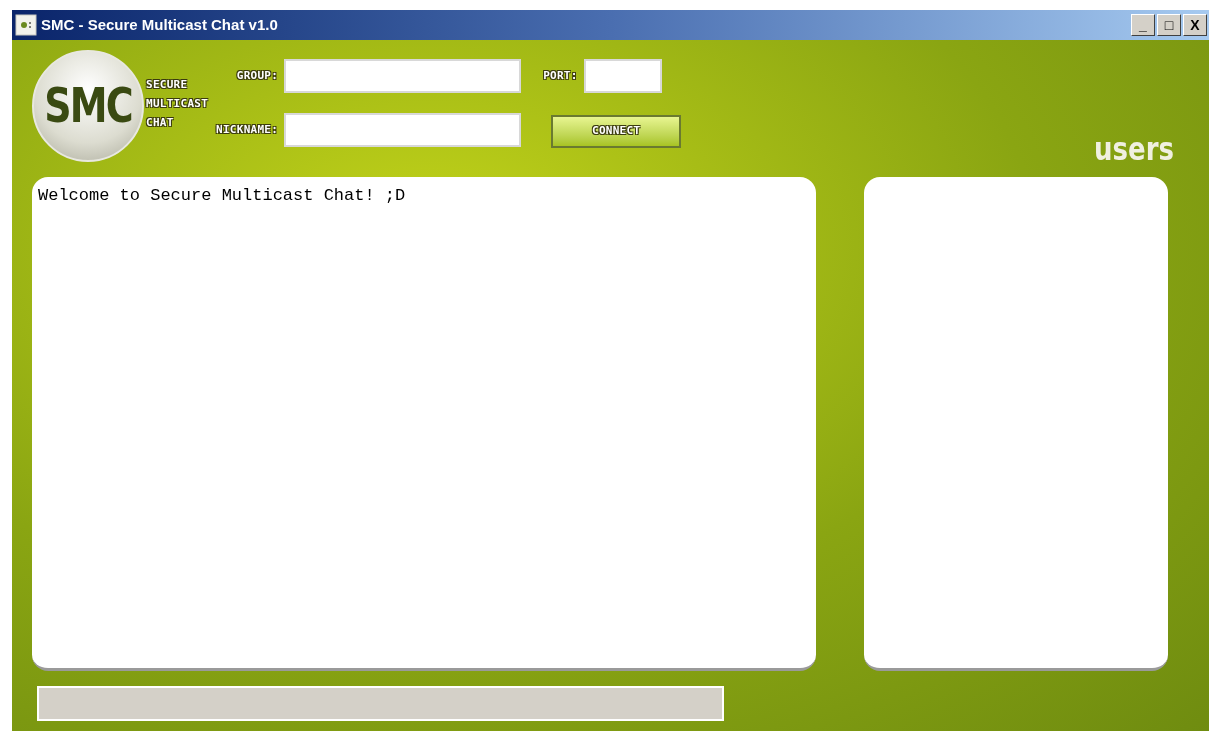  I want to click on message-input, so click(380, 703).